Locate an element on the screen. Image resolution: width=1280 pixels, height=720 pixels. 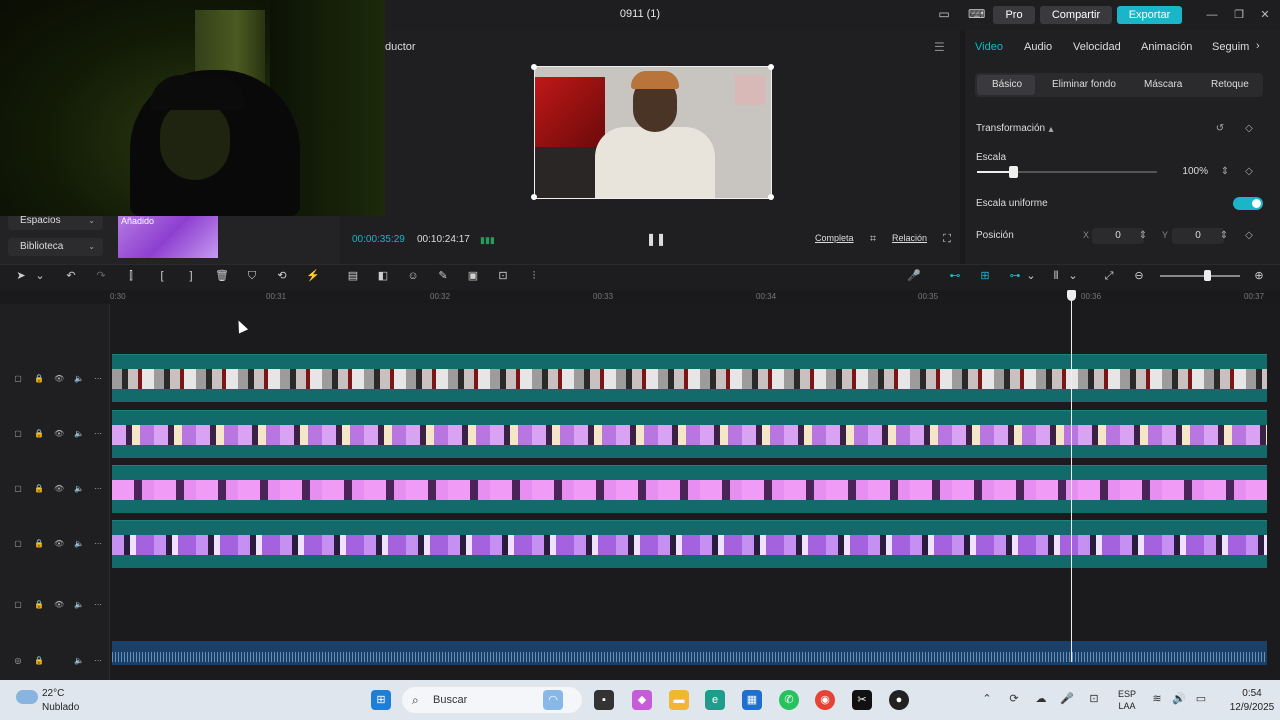
clock-time: 0:54 is located at coordinates (1252, 693).